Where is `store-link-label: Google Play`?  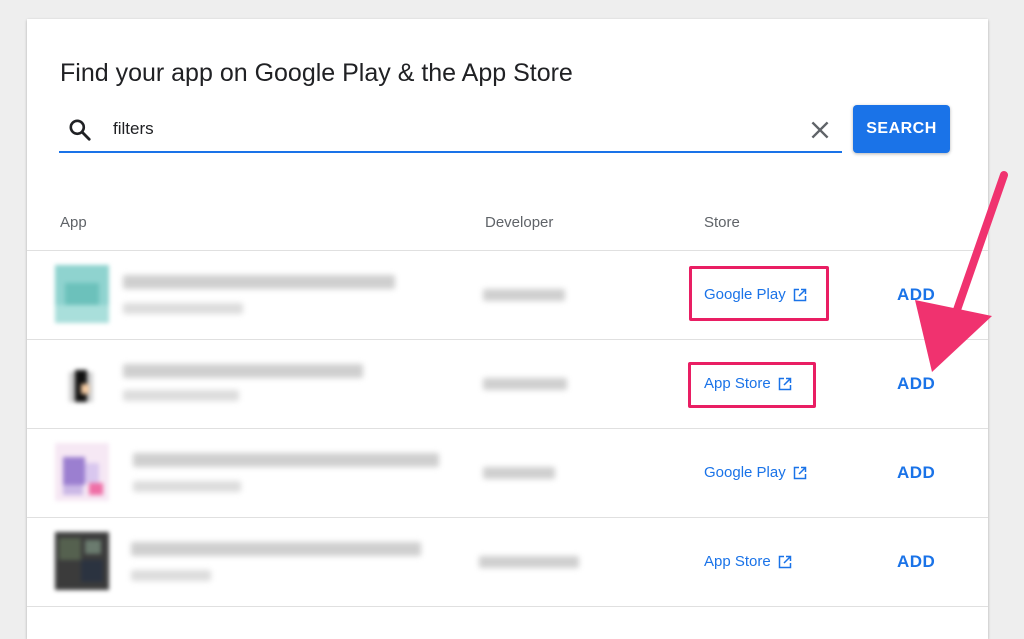
store-link-label: Google Play is located at coordinates (745, 472).